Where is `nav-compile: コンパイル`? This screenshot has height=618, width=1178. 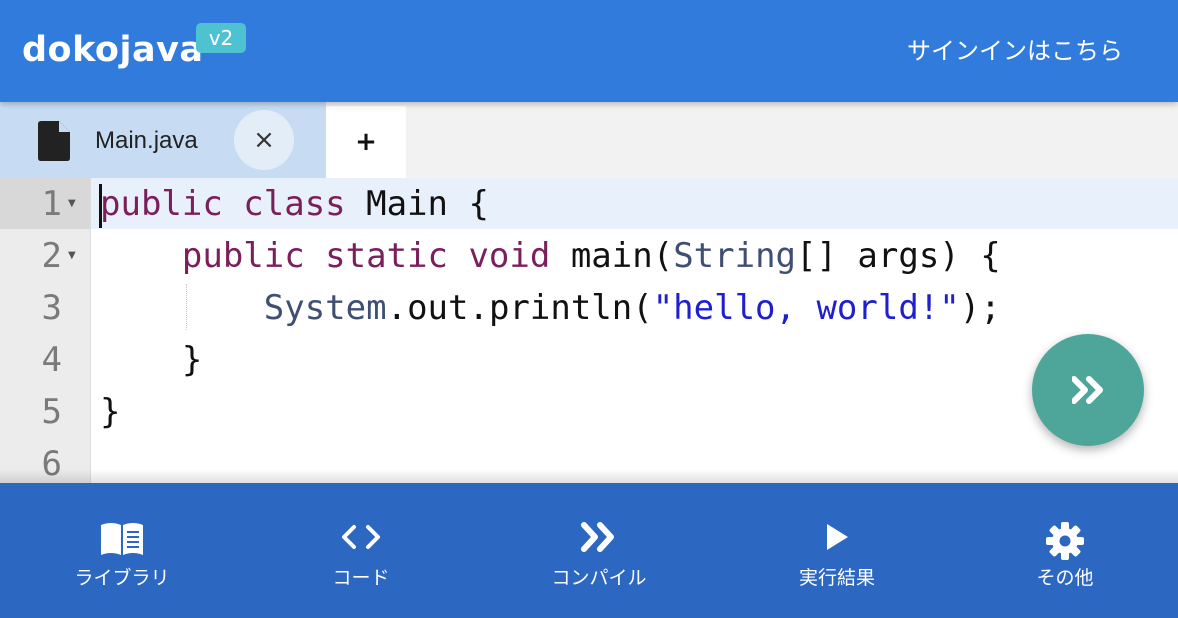 nav-compile: コンパイル is located at coordinates (599, 550).